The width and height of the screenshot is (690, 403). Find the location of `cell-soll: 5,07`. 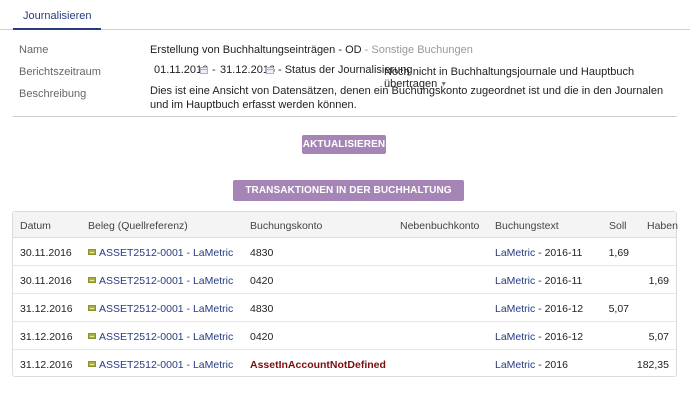

cell-soll: 5,07 is located at coordinates (618, 309).